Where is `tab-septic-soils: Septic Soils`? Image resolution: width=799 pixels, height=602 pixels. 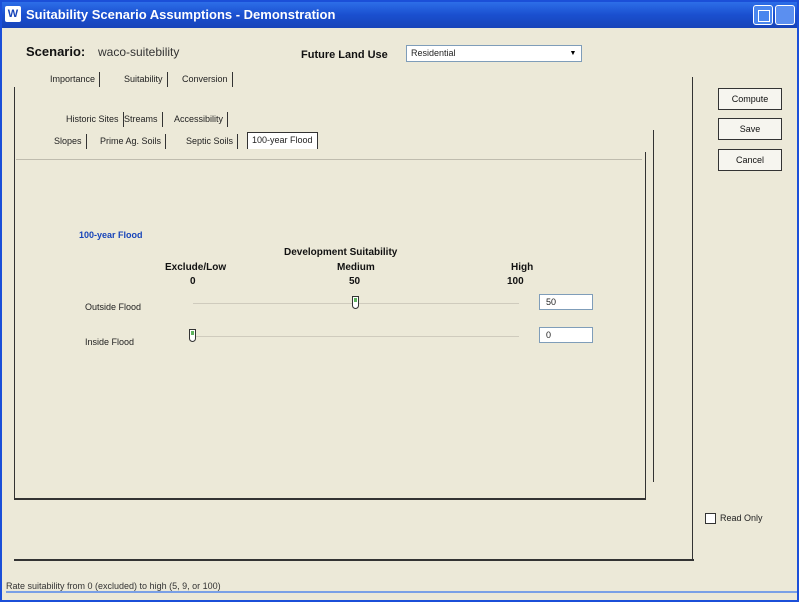 tab-septic-soils: Septic Soils is located at coordinates (210, 141).